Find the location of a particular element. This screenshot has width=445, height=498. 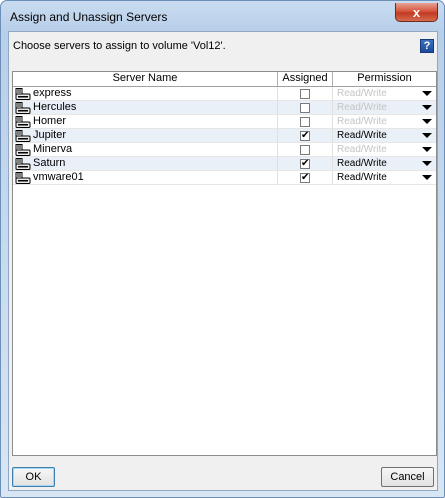

table-row: Homer Read/Write is located at coordinates (224, 122).